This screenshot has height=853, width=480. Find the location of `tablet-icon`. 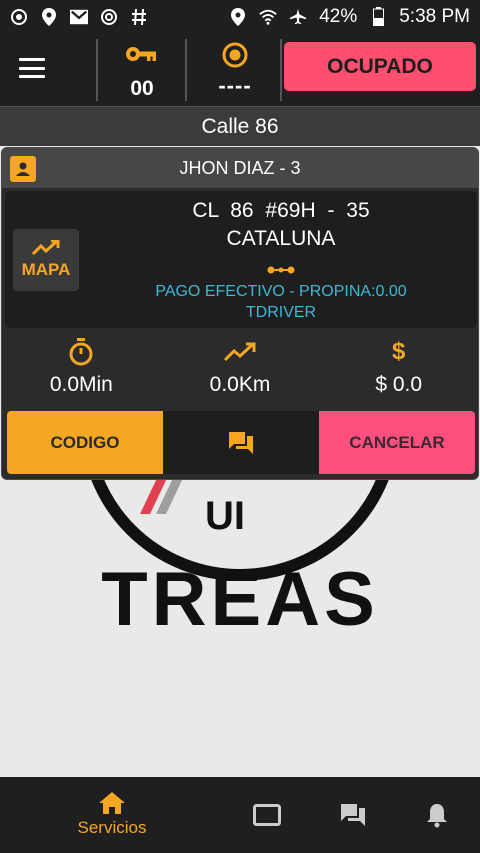

tablet-icon is located at coordinates (267, 815).